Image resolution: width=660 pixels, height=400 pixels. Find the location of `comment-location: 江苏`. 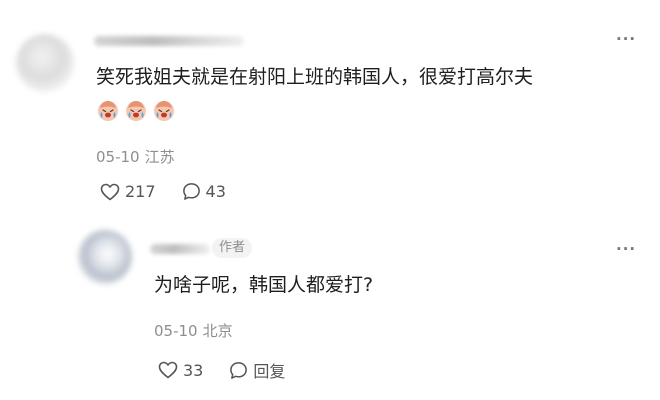

comment-location: 江苏 is located at coordinates (159, 157).